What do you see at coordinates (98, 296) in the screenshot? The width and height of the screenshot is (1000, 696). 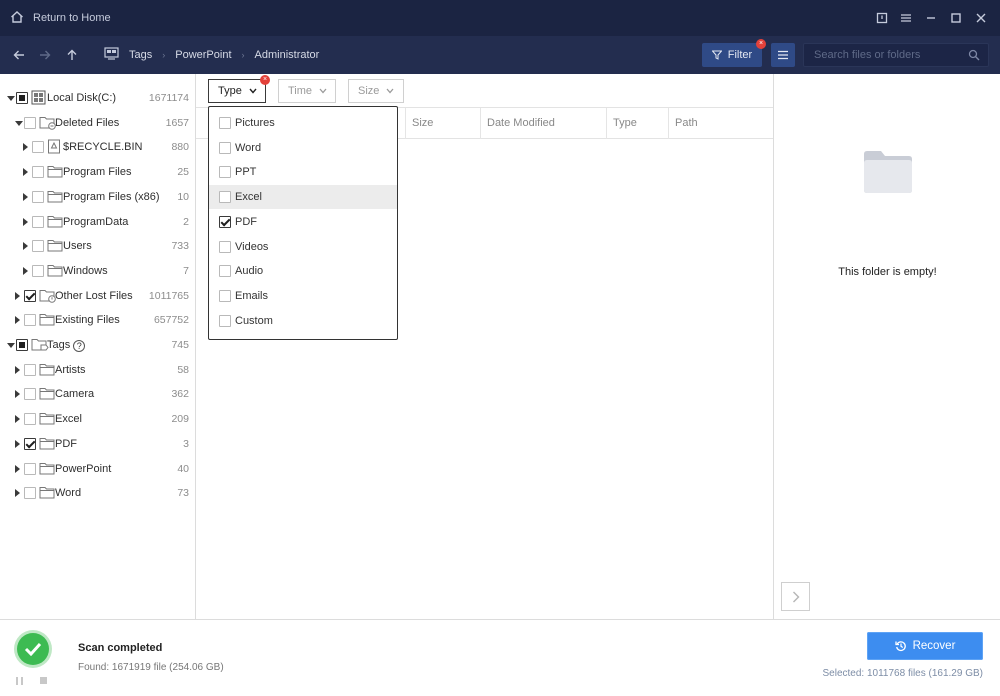 I see `tree-item: Other Lost Files 1011765` at bounding box center [98, 296].